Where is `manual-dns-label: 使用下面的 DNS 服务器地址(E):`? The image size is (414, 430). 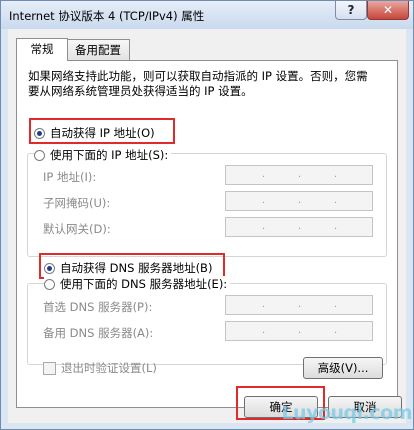
manual-dns-label: 使用下面的 DNS 服务器地址(E): is located at coordinates (144, 284).